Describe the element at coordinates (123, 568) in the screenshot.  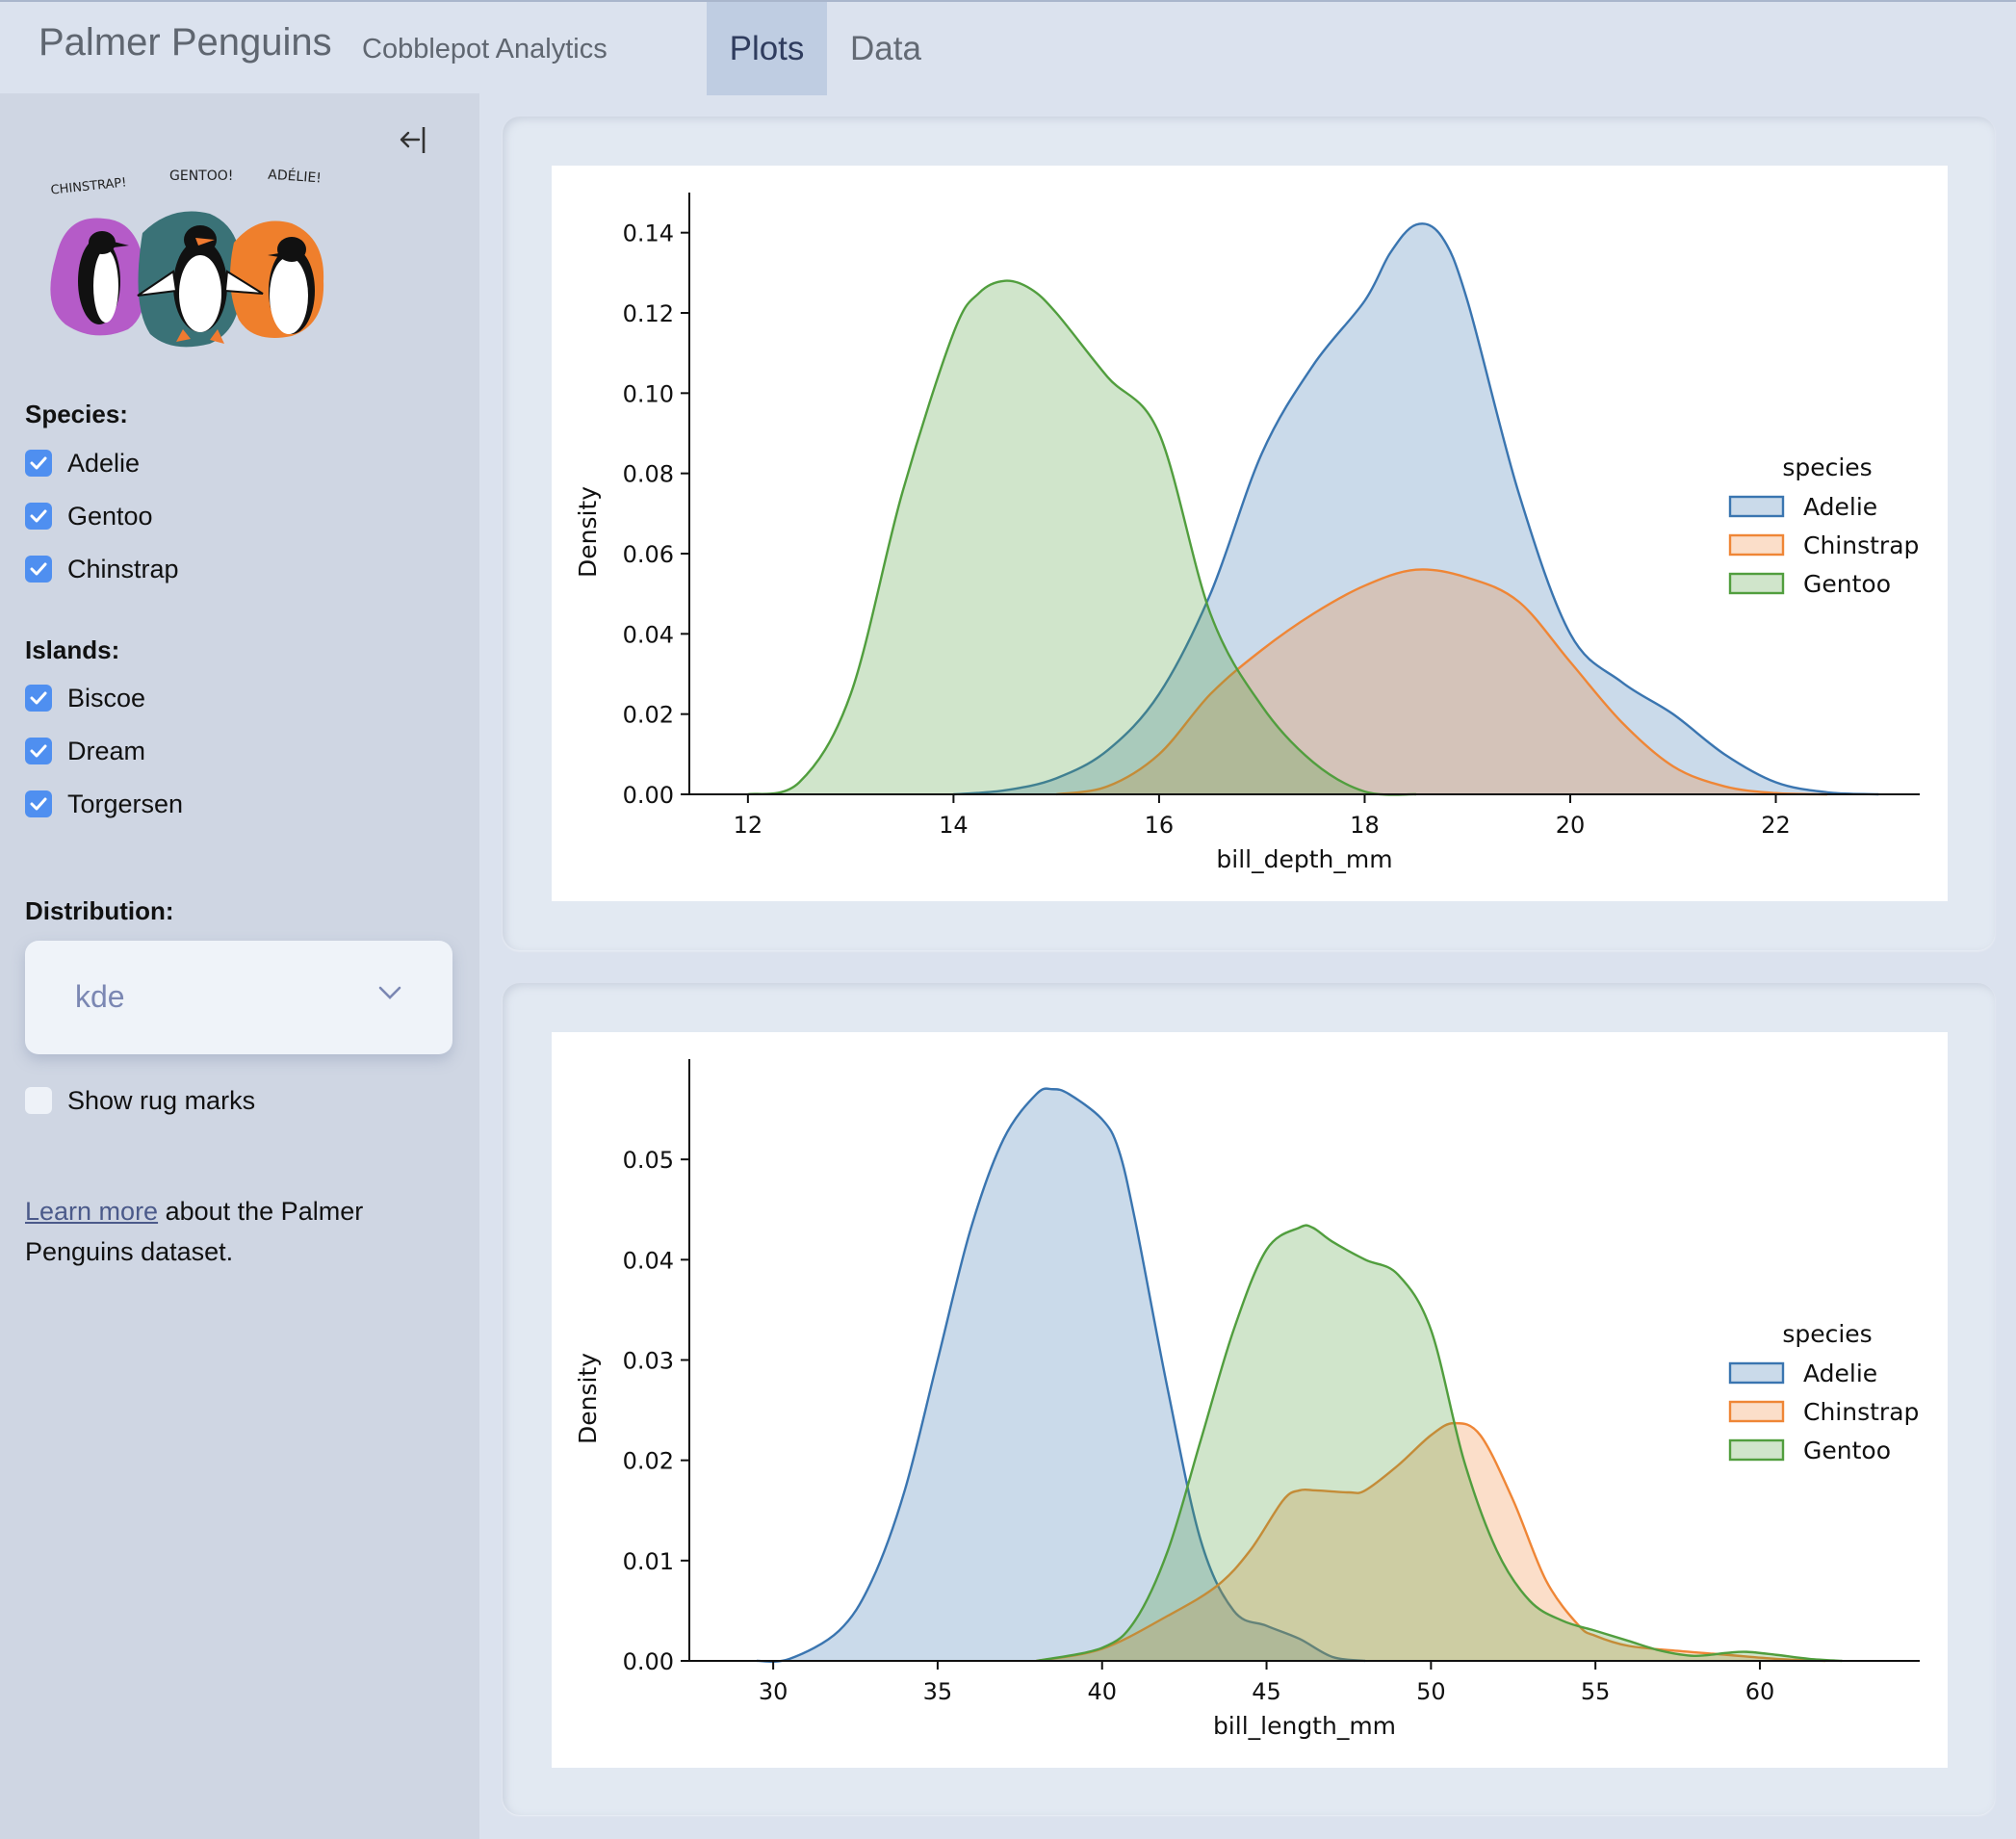
I see `checkbox-label: Chinstrap` at that location.